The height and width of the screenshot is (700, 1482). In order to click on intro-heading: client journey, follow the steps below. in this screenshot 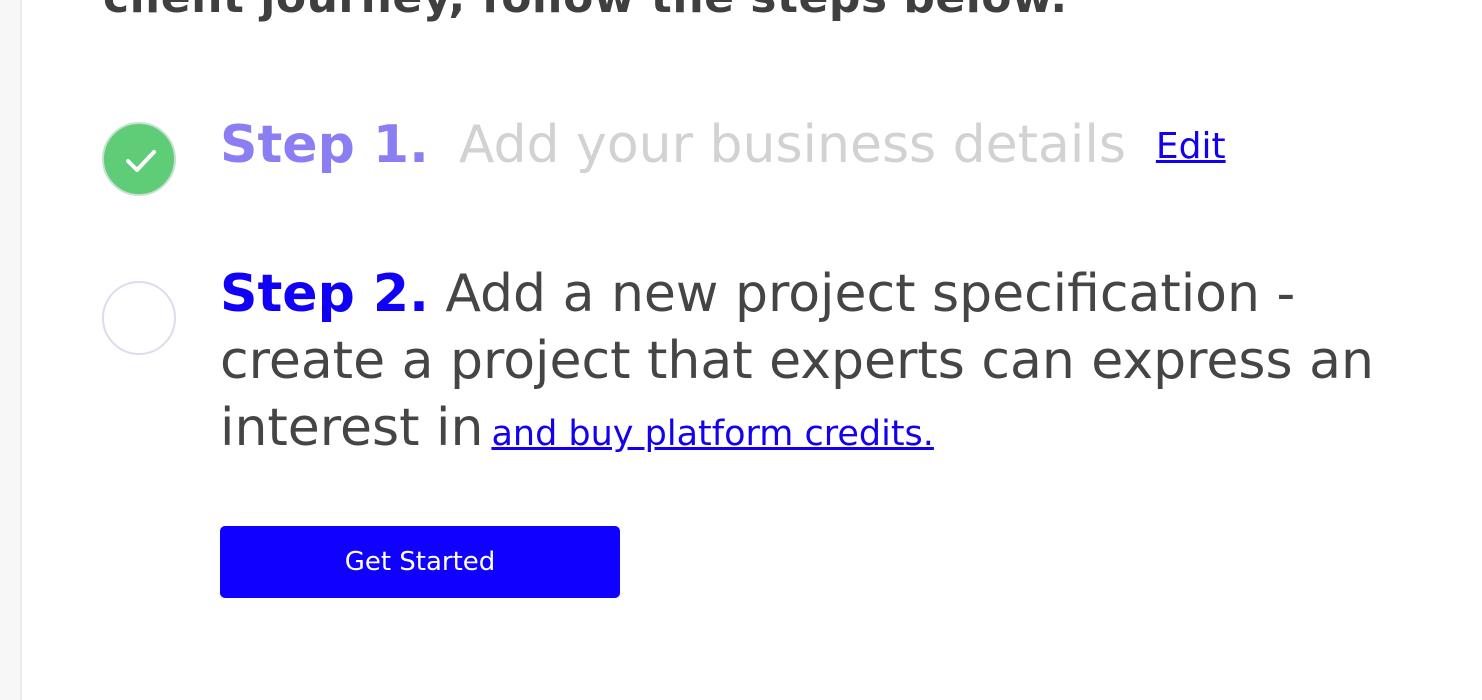, I will do `click(585, 11)`.